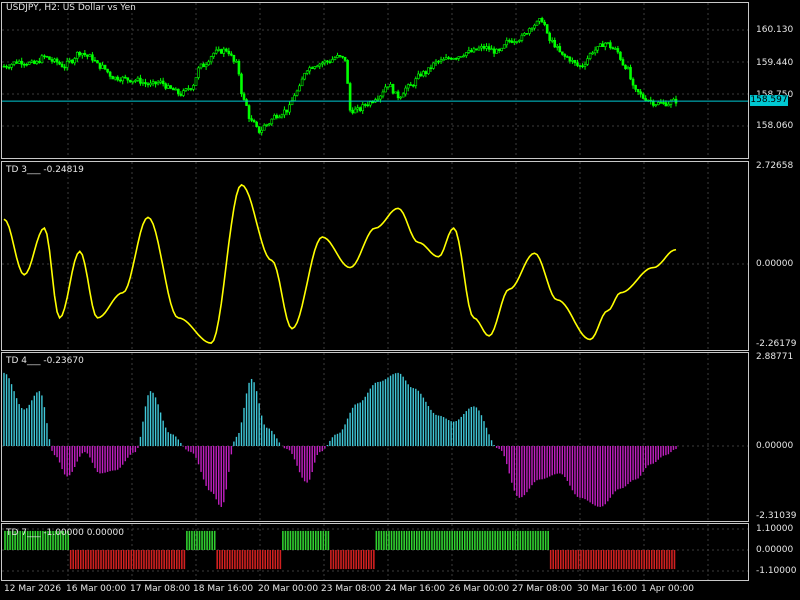 The width and height of the screenshot is (800, 600). What do you see at coordinates (769, 100) in the screenshot?
I see `current-price-badge: 158.597` at bounding box center [769, 100].